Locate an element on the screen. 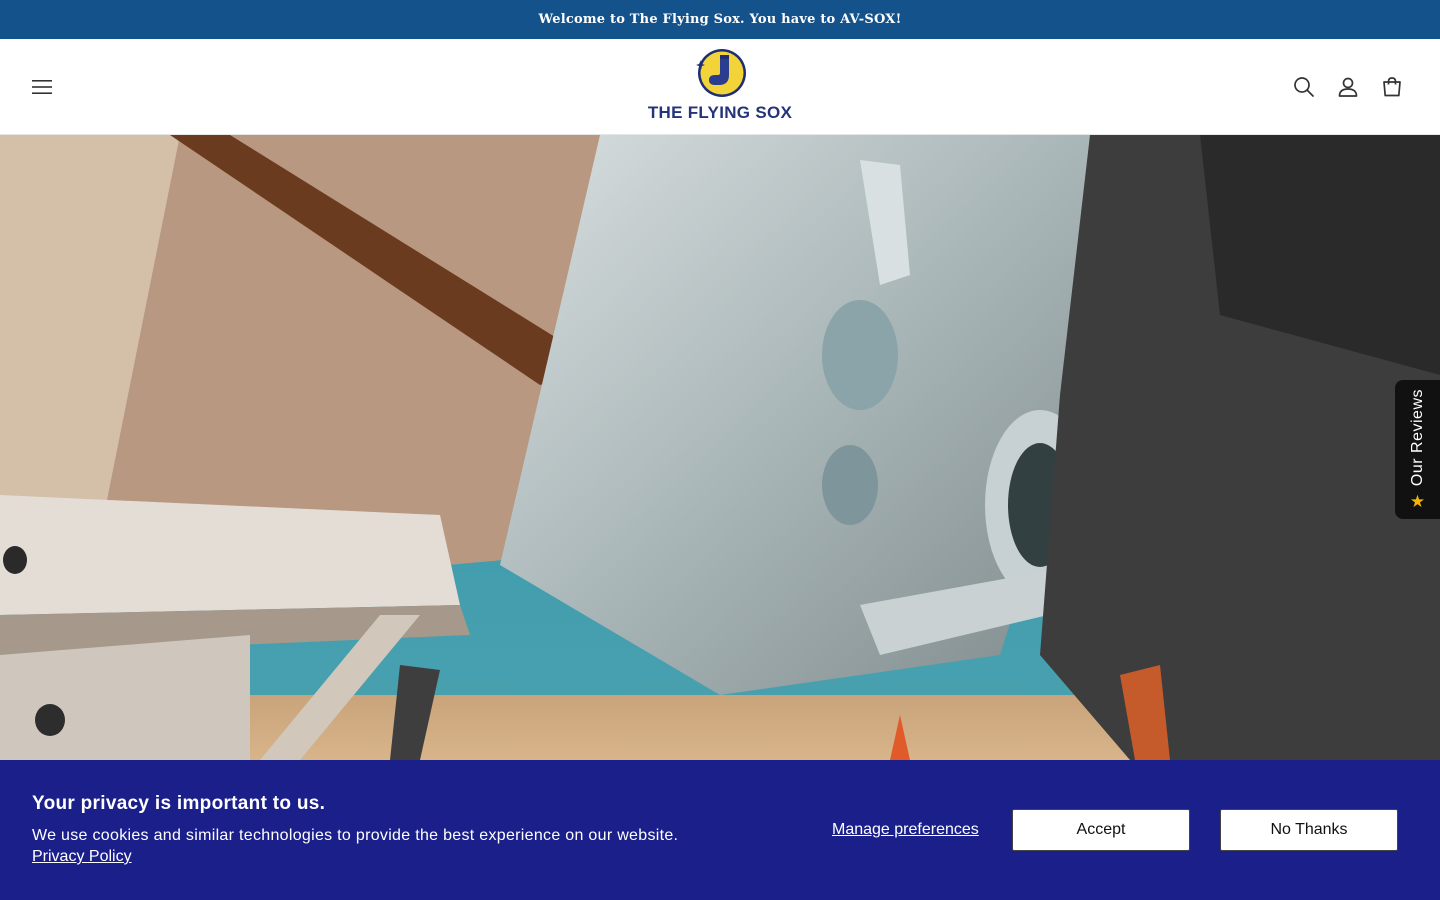 The height and width of the screenshot is (900, 1440). account-icon is located at coordinates (1348, 87).